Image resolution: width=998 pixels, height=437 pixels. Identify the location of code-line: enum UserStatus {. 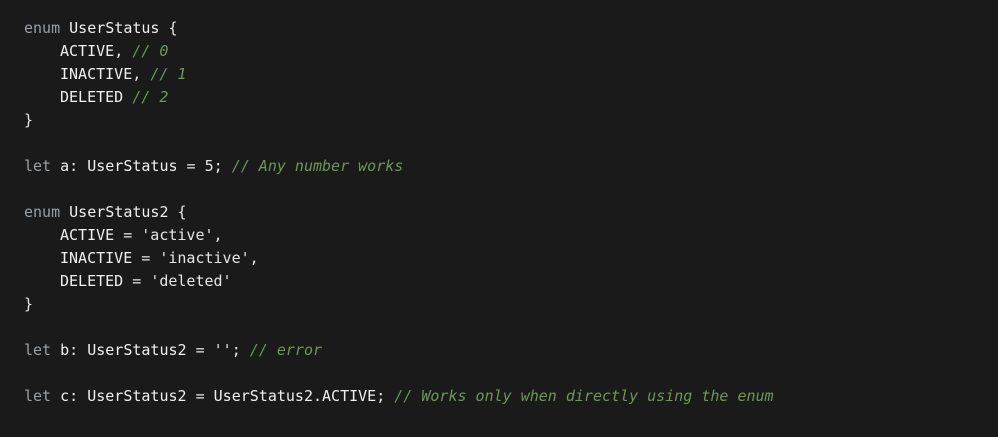
(499, 28).